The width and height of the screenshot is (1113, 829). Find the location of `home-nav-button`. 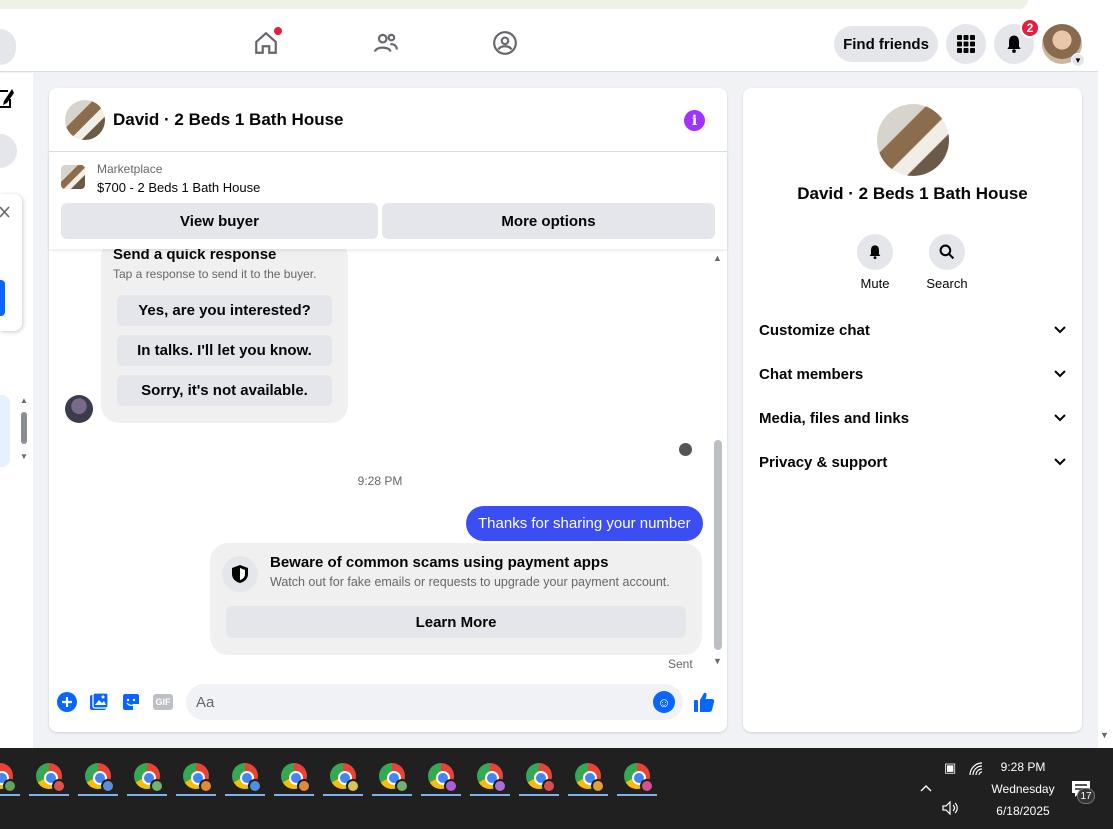

home-nav-button is located at coordinates (266, 42).